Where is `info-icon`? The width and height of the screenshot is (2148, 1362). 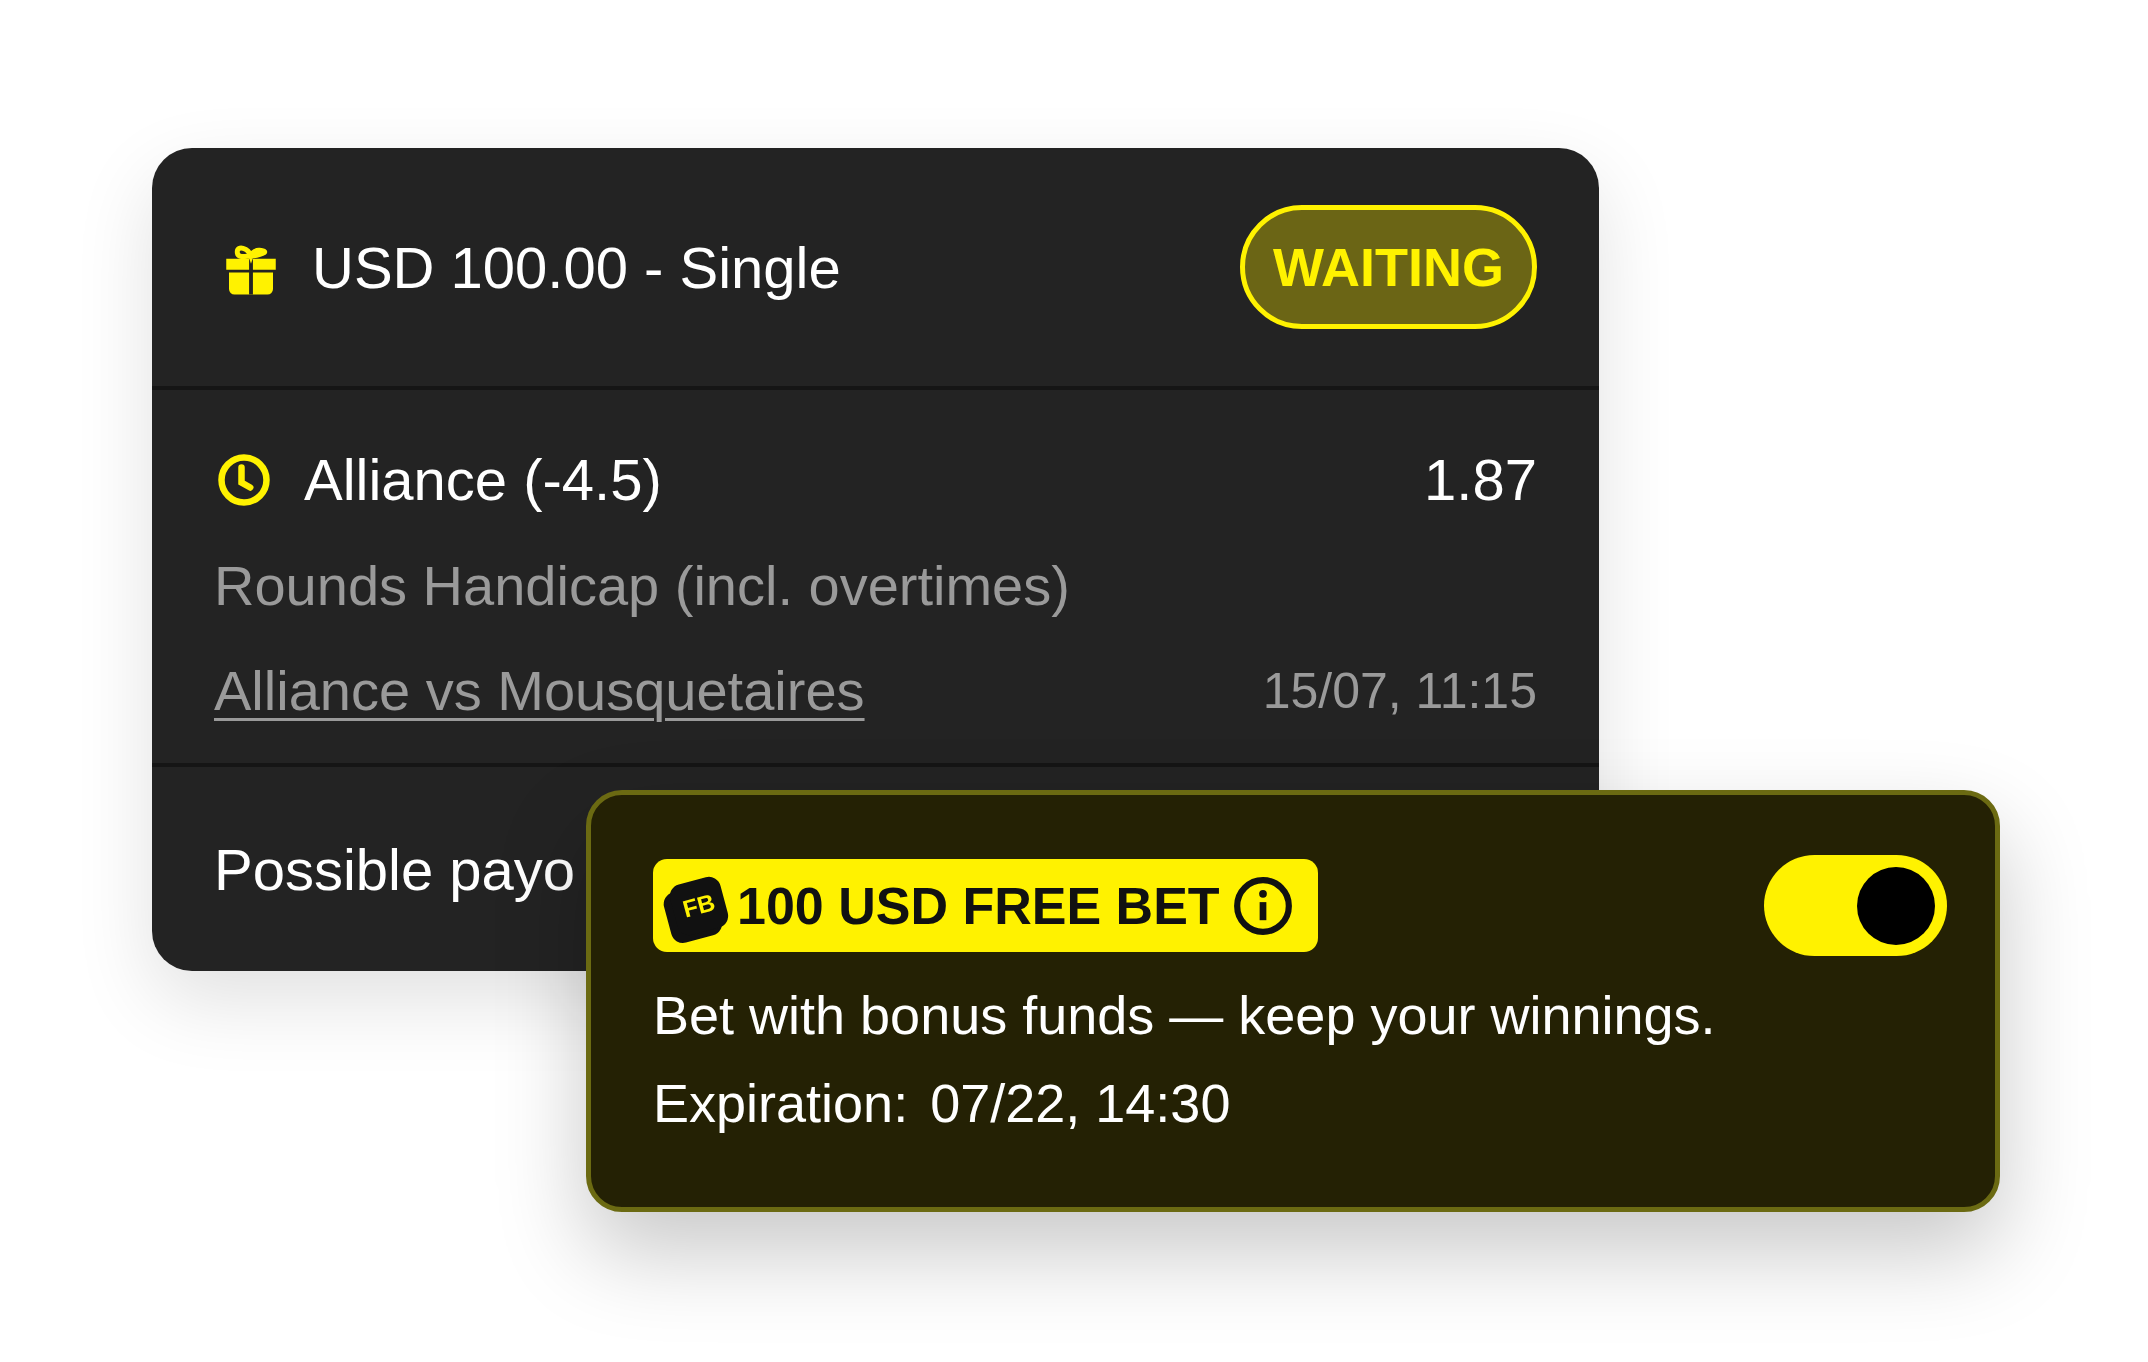
info-icon is located at coordinates (1262, 905).